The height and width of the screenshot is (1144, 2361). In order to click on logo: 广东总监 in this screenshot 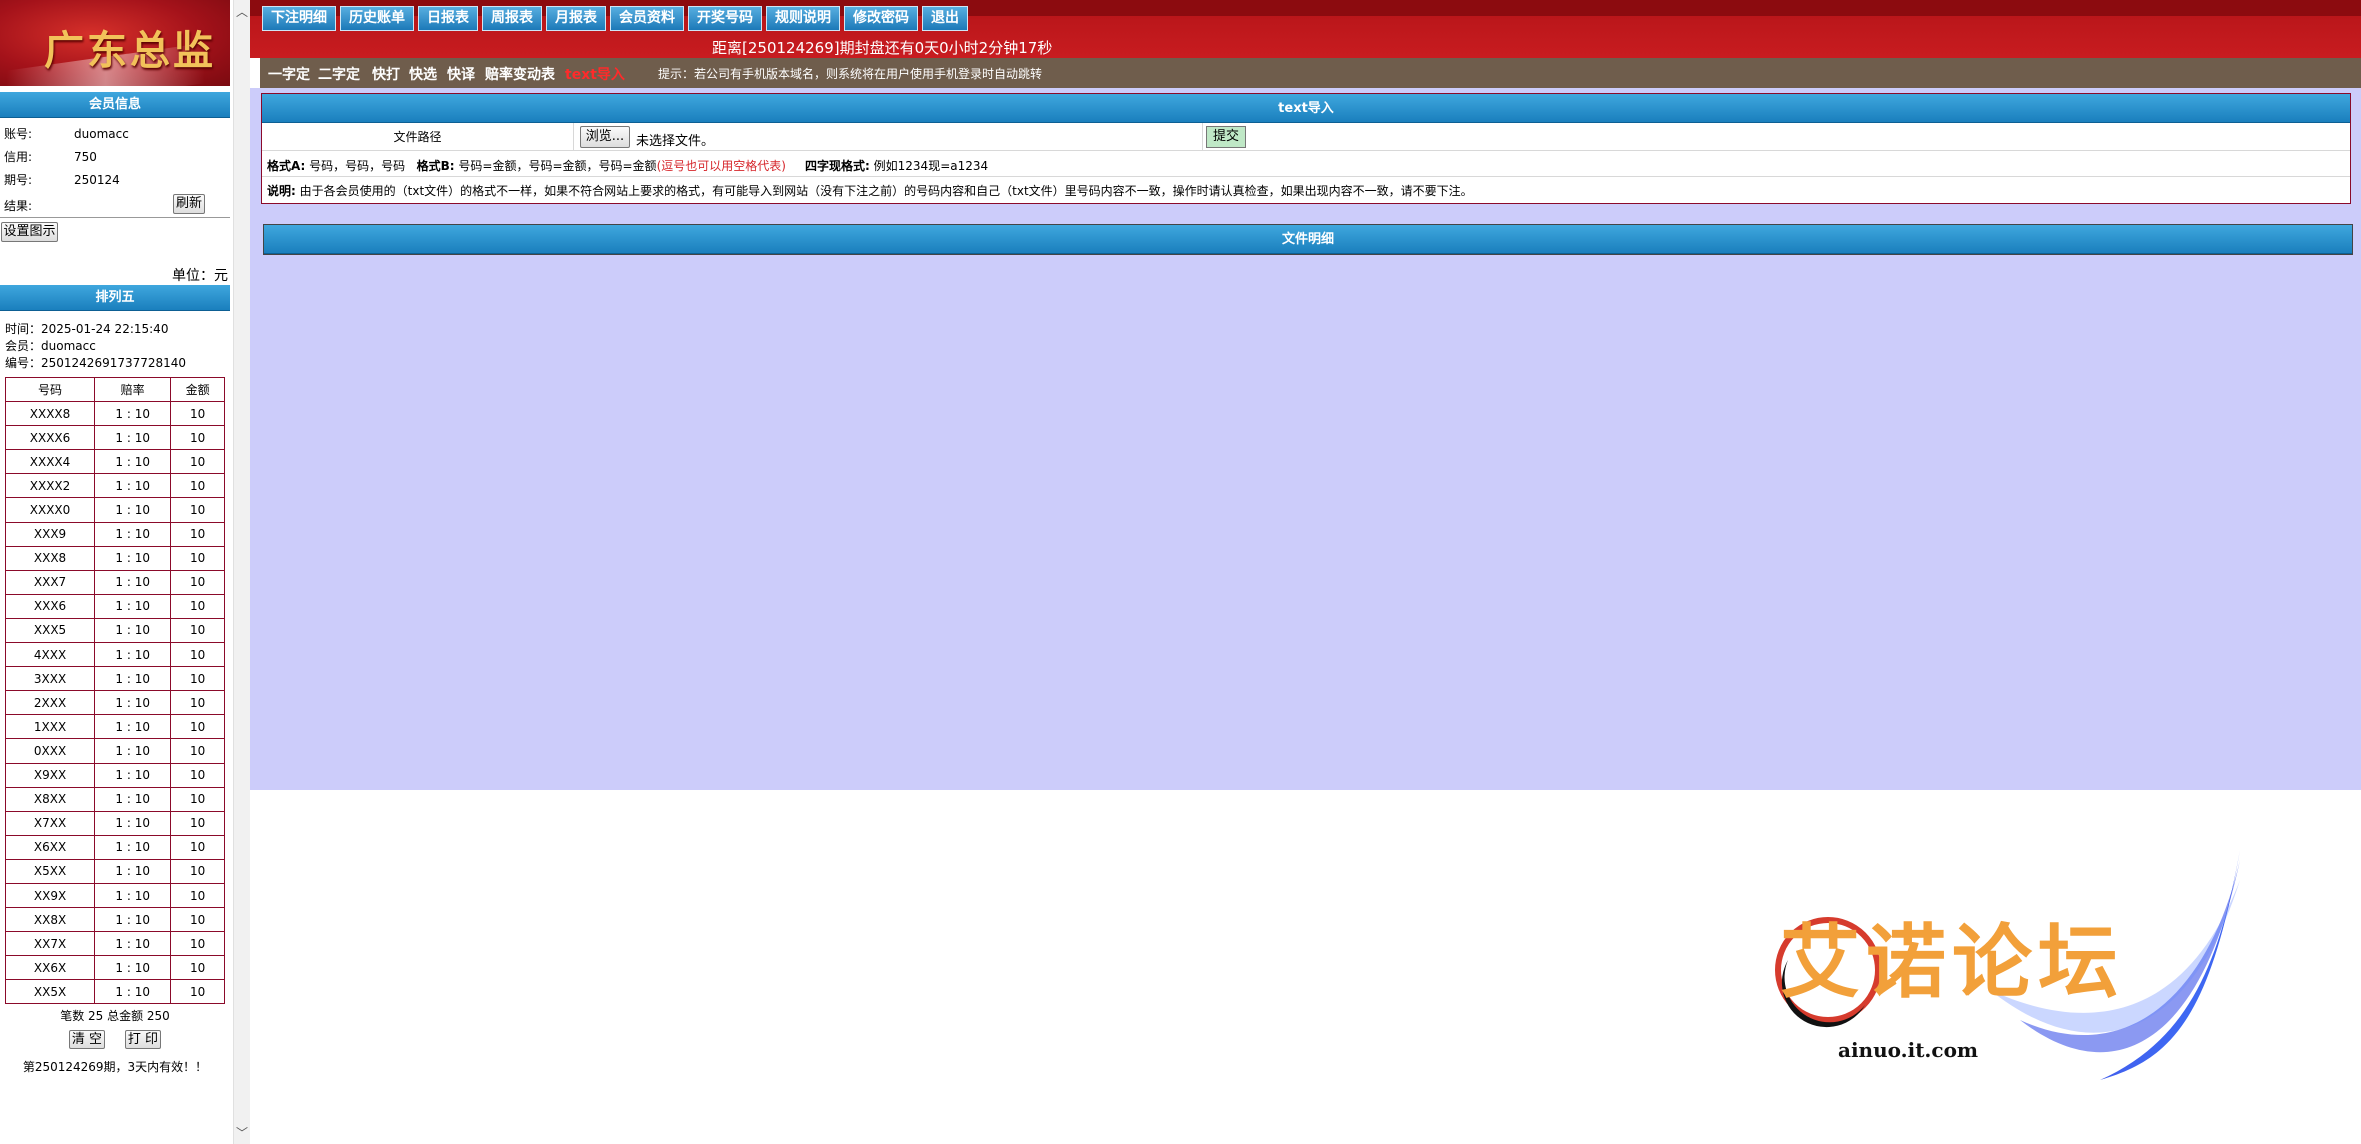, I will do `click(115, 43)`.